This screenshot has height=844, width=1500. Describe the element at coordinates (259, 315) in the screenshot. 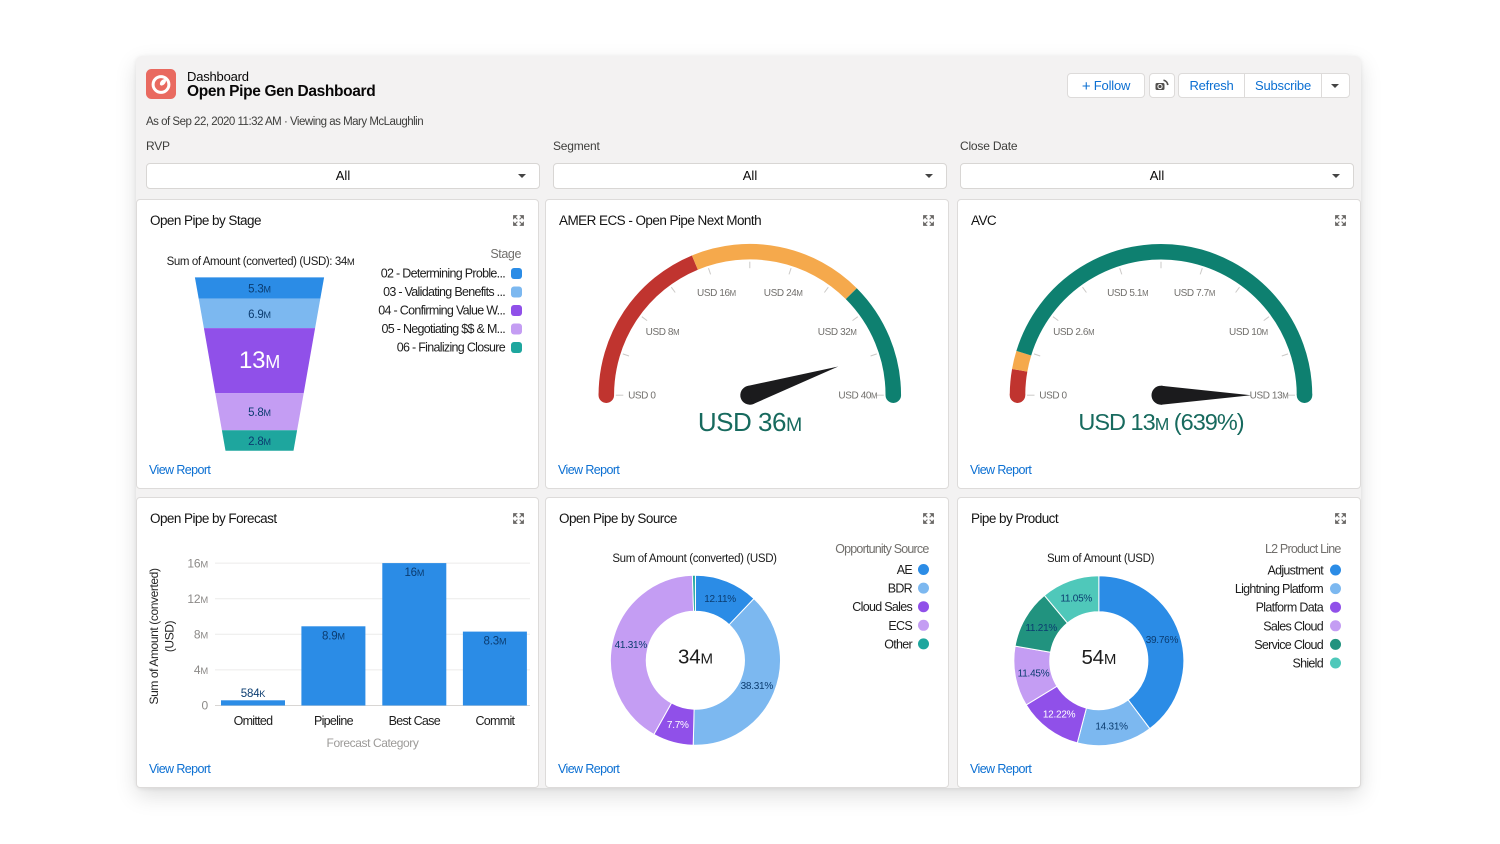

I see `svg-text: 6.9M` at that location.